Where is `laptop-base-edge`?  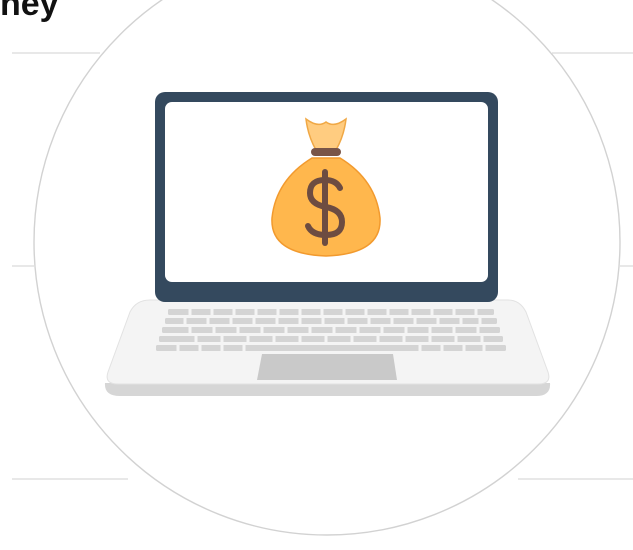
laptop-base-edge is located at coordinates (327, 389).